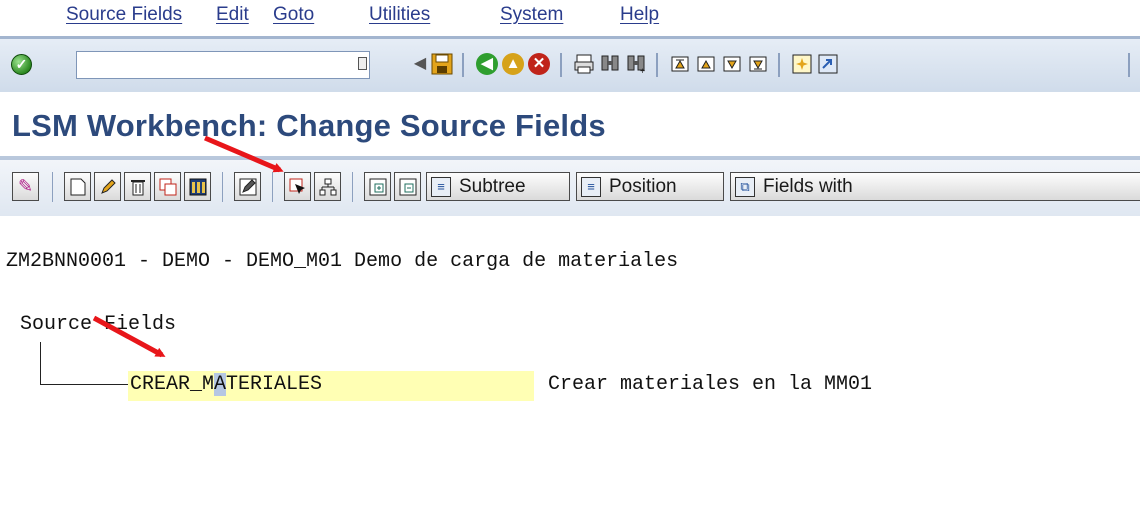  I want to click on next-page-icon, so click(732, 64).